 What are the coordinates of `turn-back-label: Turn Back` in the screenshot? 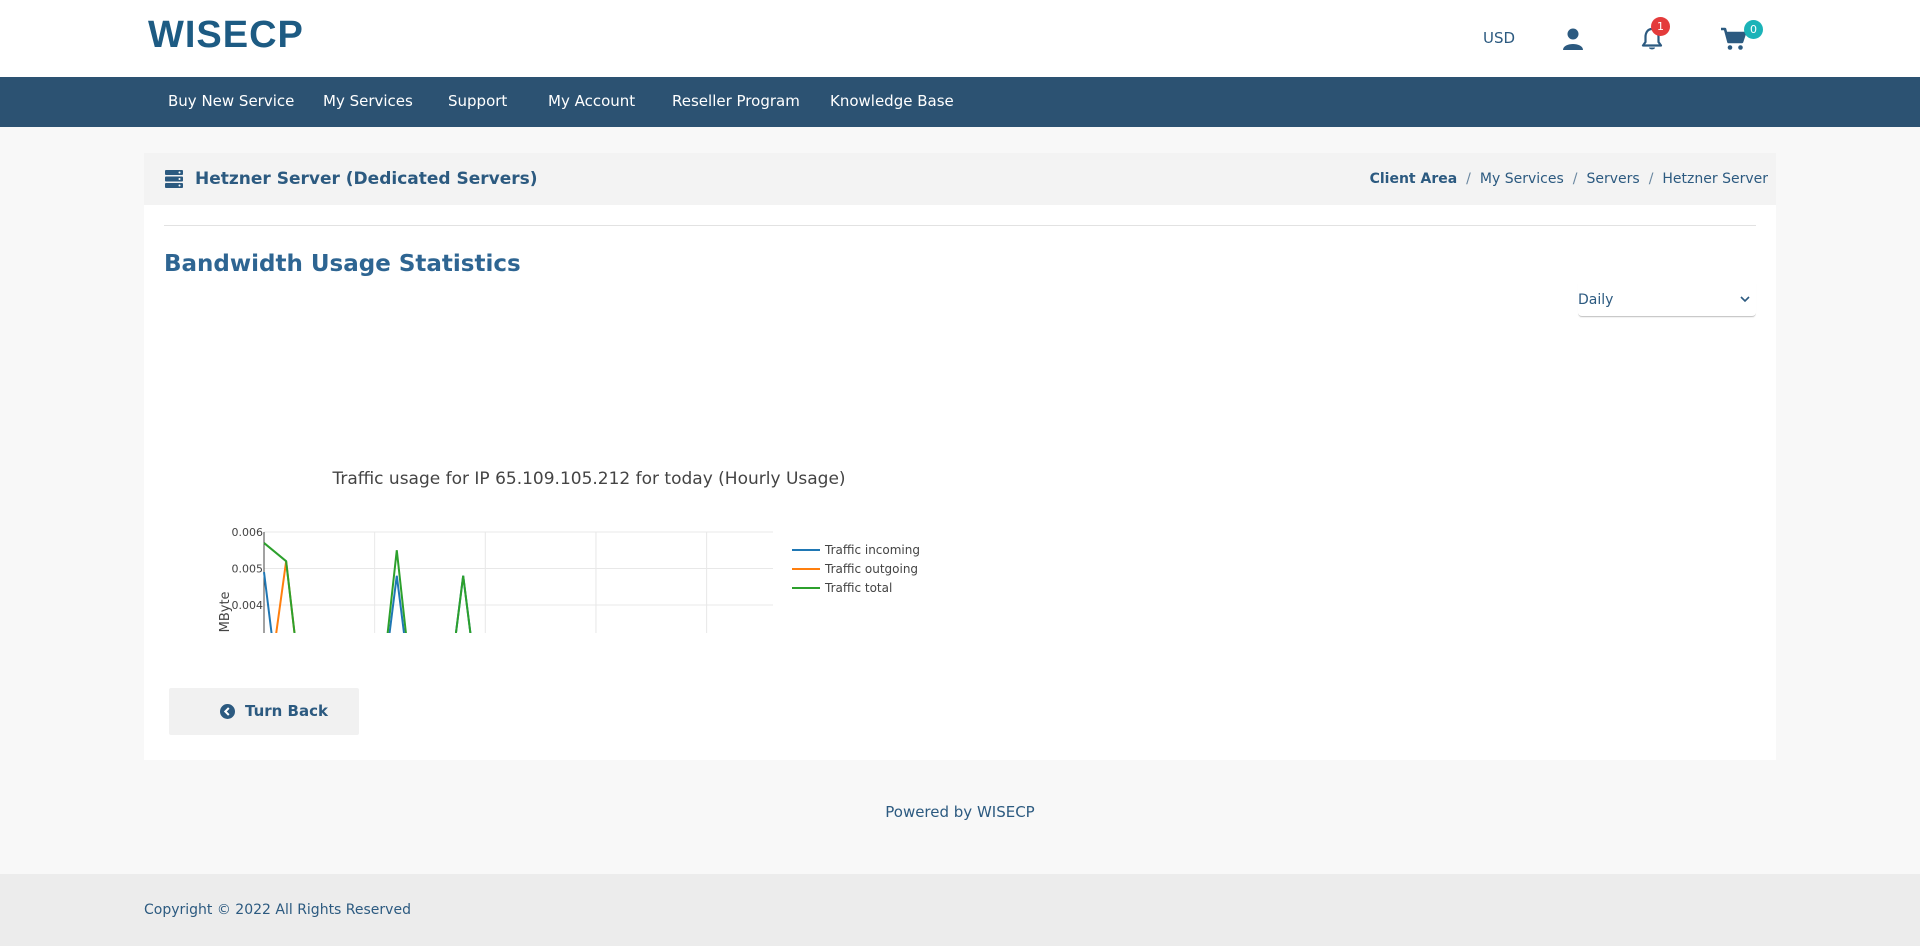 It's located at (286, 711).